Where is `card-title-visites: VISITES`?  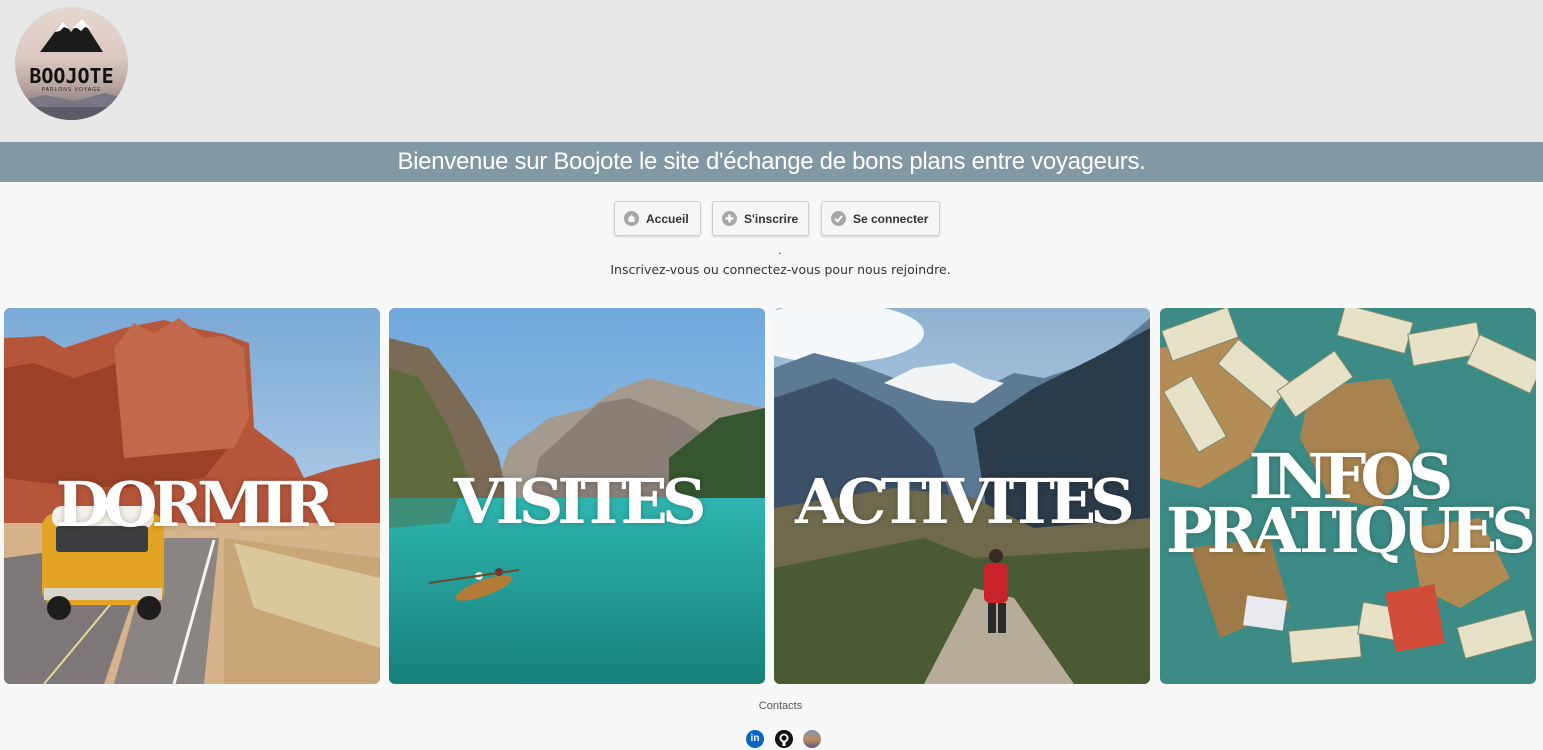
card-title-visites: VISITES is located at coordinates (579, 501).